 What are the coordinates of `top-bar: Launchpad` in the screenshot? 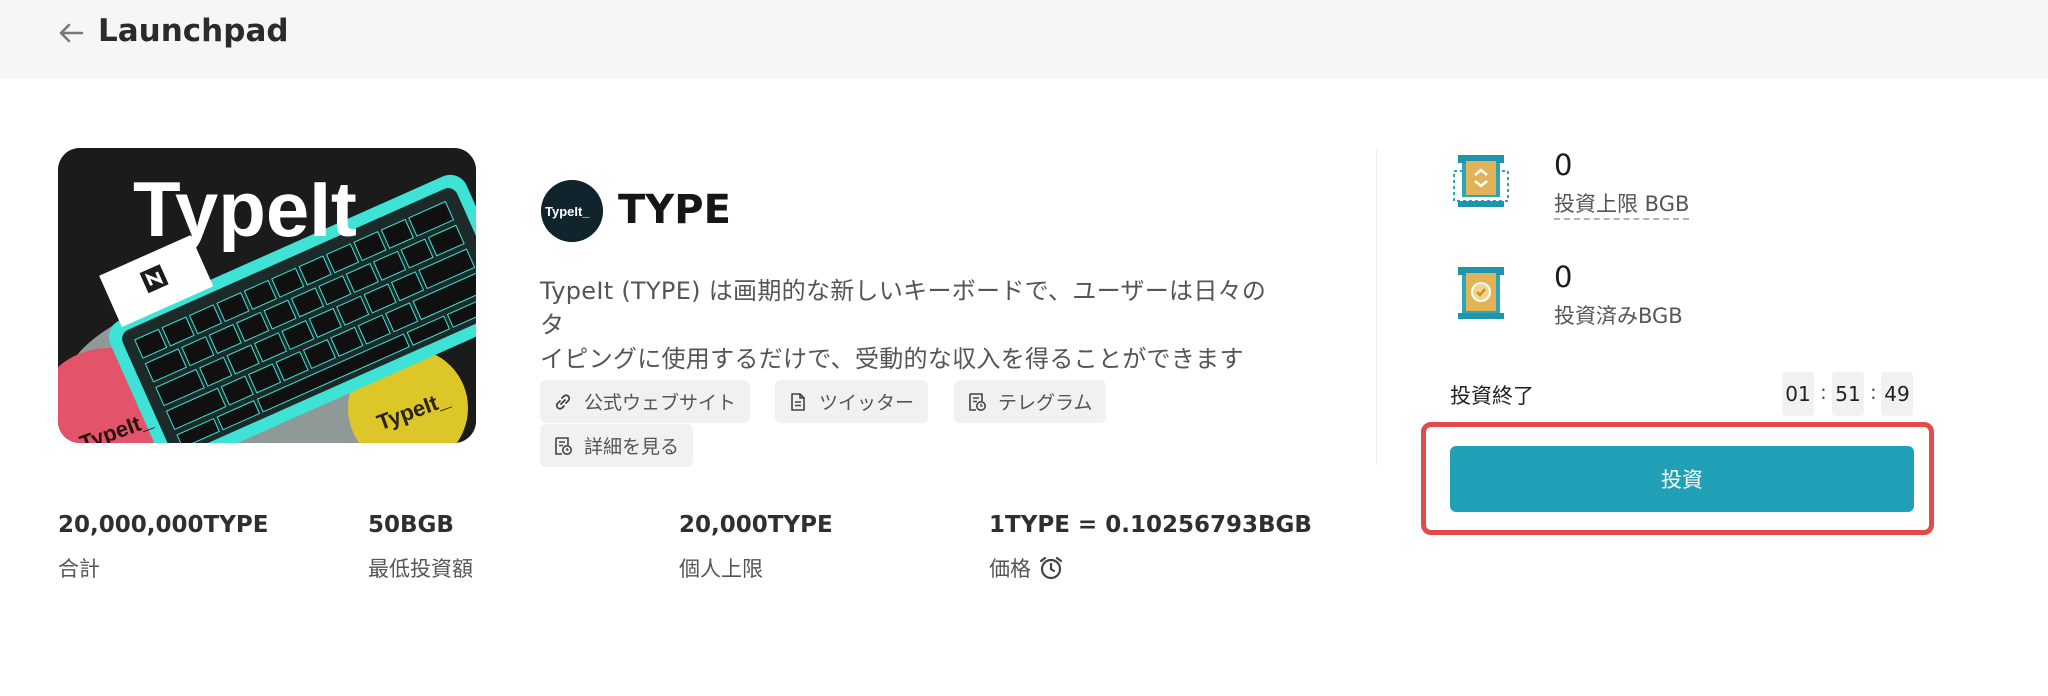 It's located at (1024, 39).